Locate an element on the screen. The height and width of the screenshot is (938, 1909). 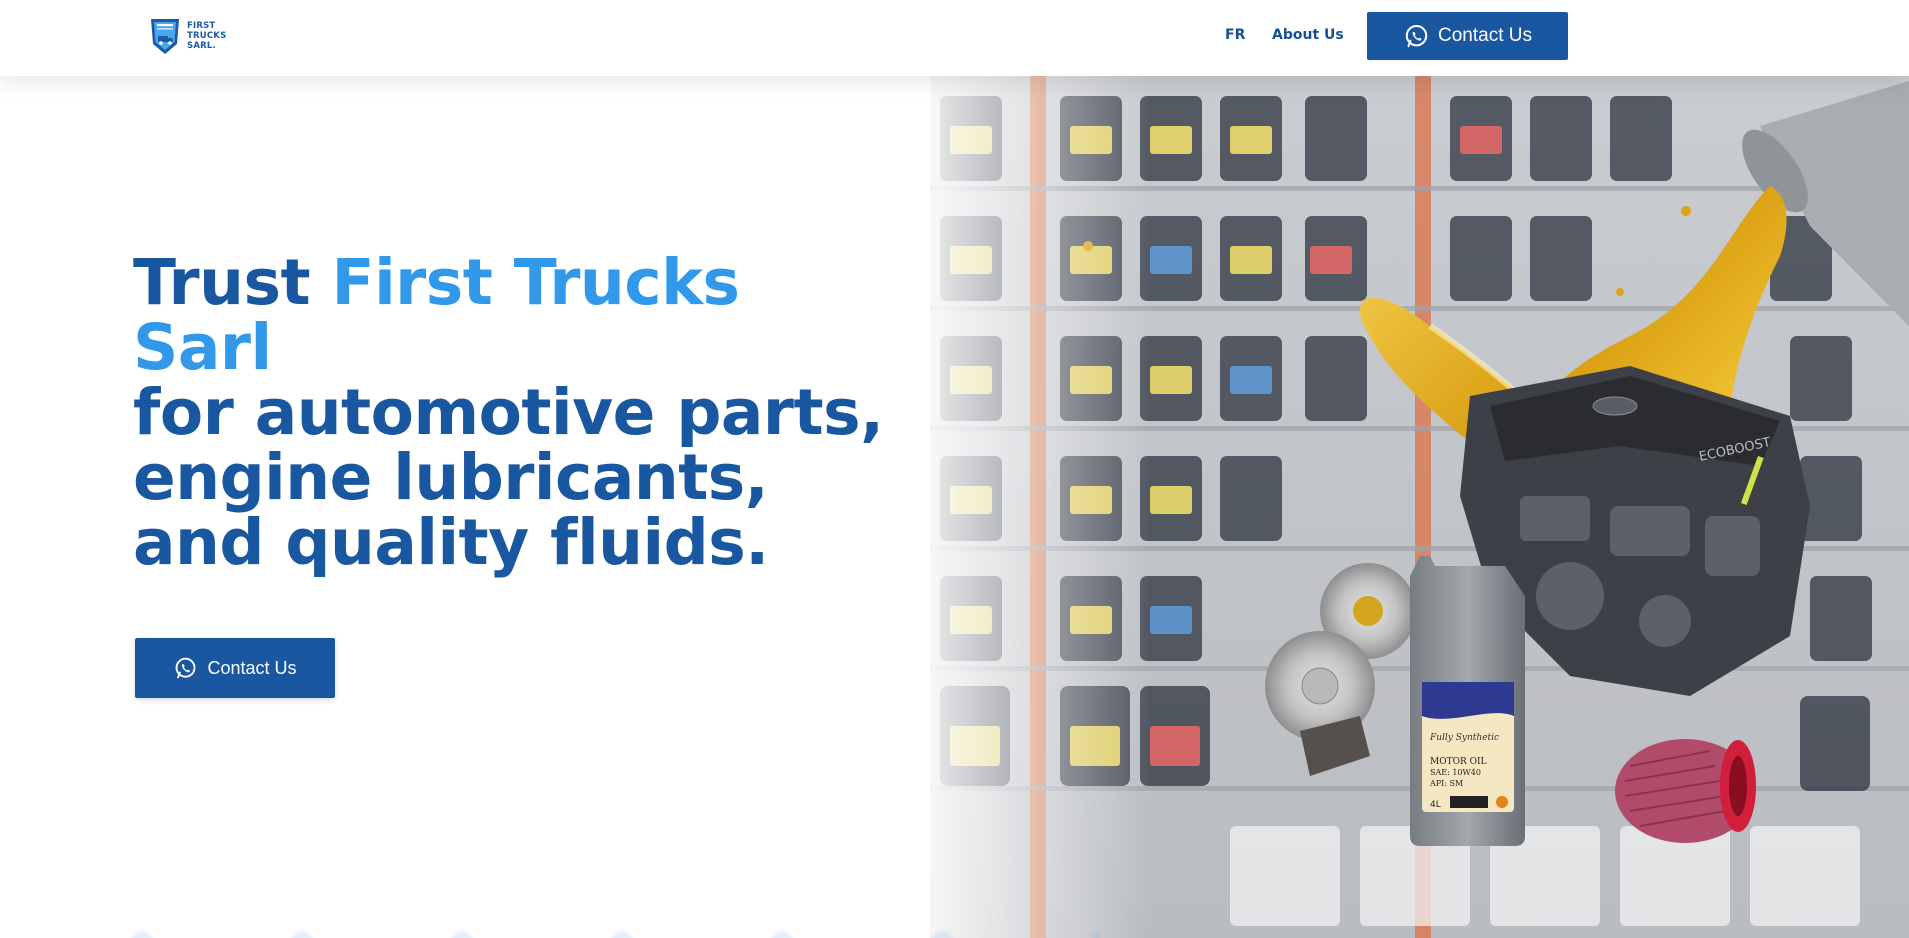
decorative-wave is located at coordinates (550, 931).